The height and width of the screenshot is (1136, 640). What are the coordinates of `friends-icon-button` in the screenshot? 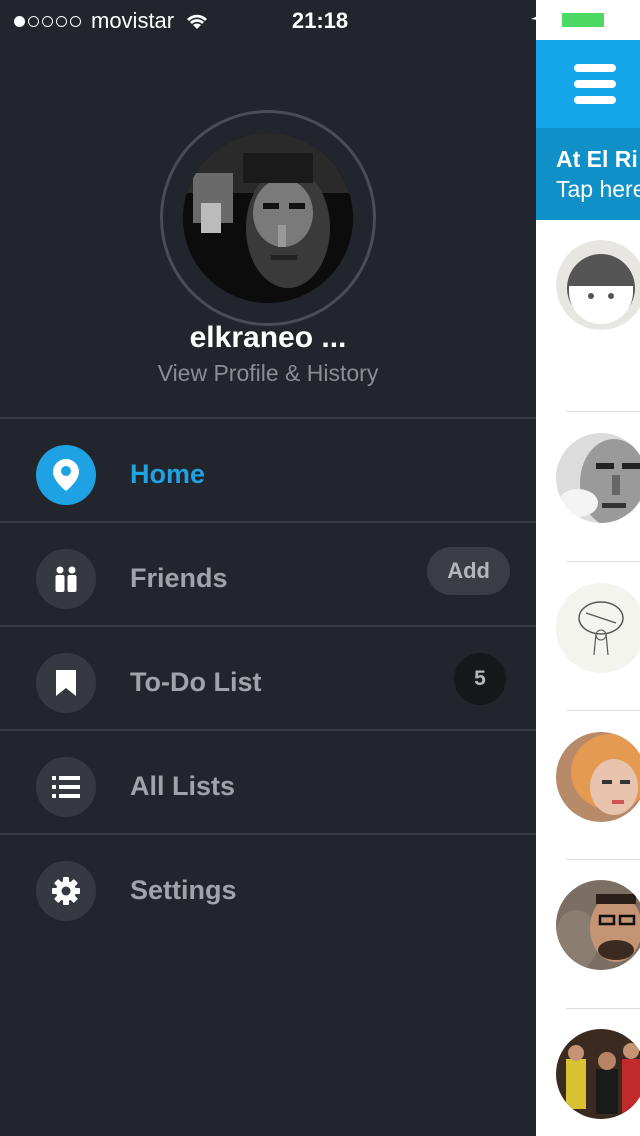 It's located at (66, 579).